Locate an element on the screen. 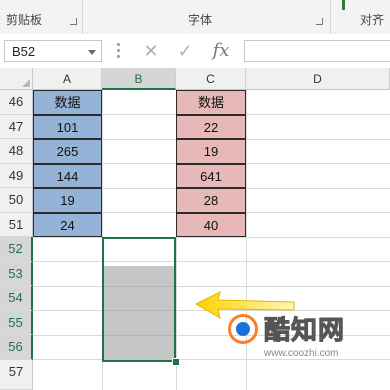 This screenshot has width=390, height=390. insert-function-button: fx is located at coordinates (221, 51).